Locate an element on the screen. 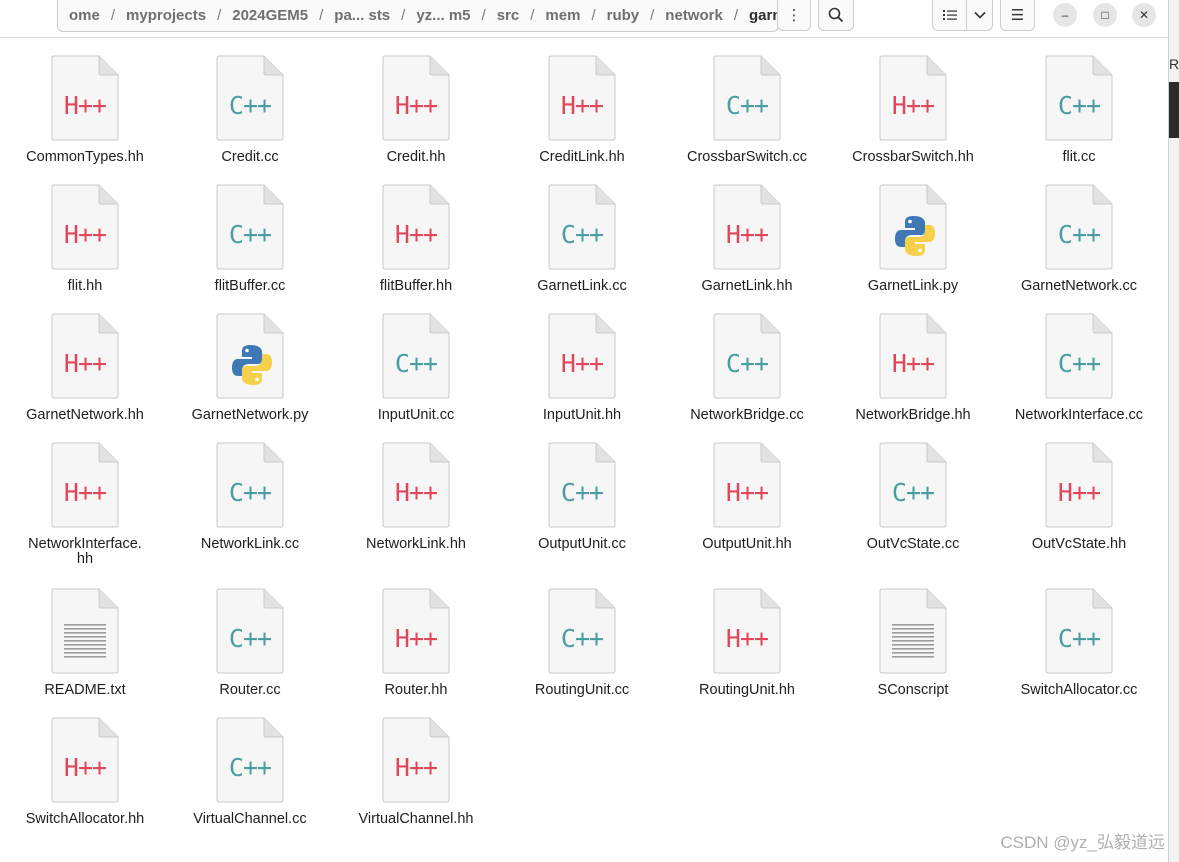 The height and width of the screenshot is (862, 1179). close-icon: ✕ is located at coordinates (1144, 15).